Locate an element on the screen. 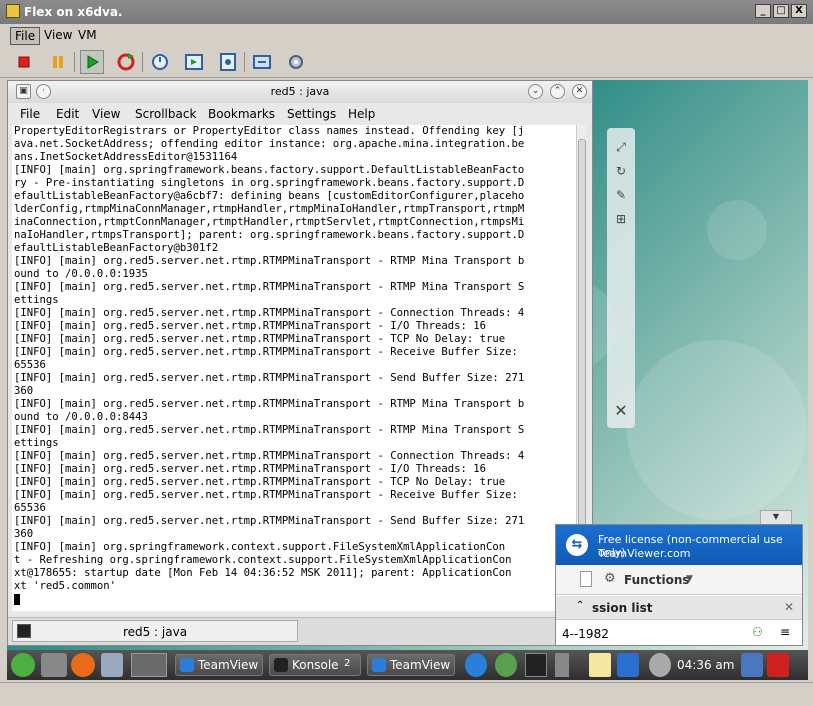 The height and width of the screenshot is (706, 813). checkbox-icon is located at coordinates (586, 579).